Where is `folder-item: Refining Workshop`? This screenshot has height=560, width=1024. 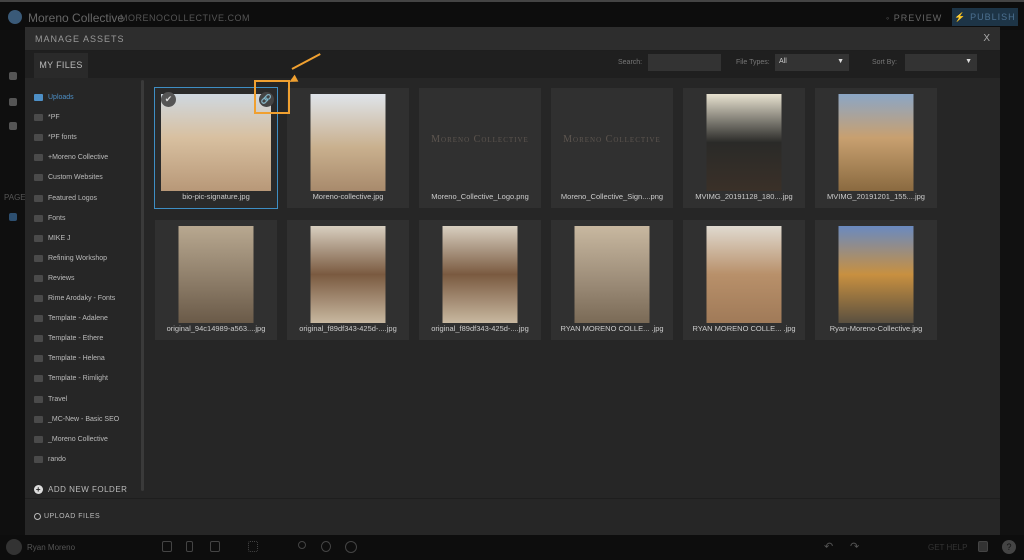
folder-item: Refining Workshop is located at coordinates (70, 258).